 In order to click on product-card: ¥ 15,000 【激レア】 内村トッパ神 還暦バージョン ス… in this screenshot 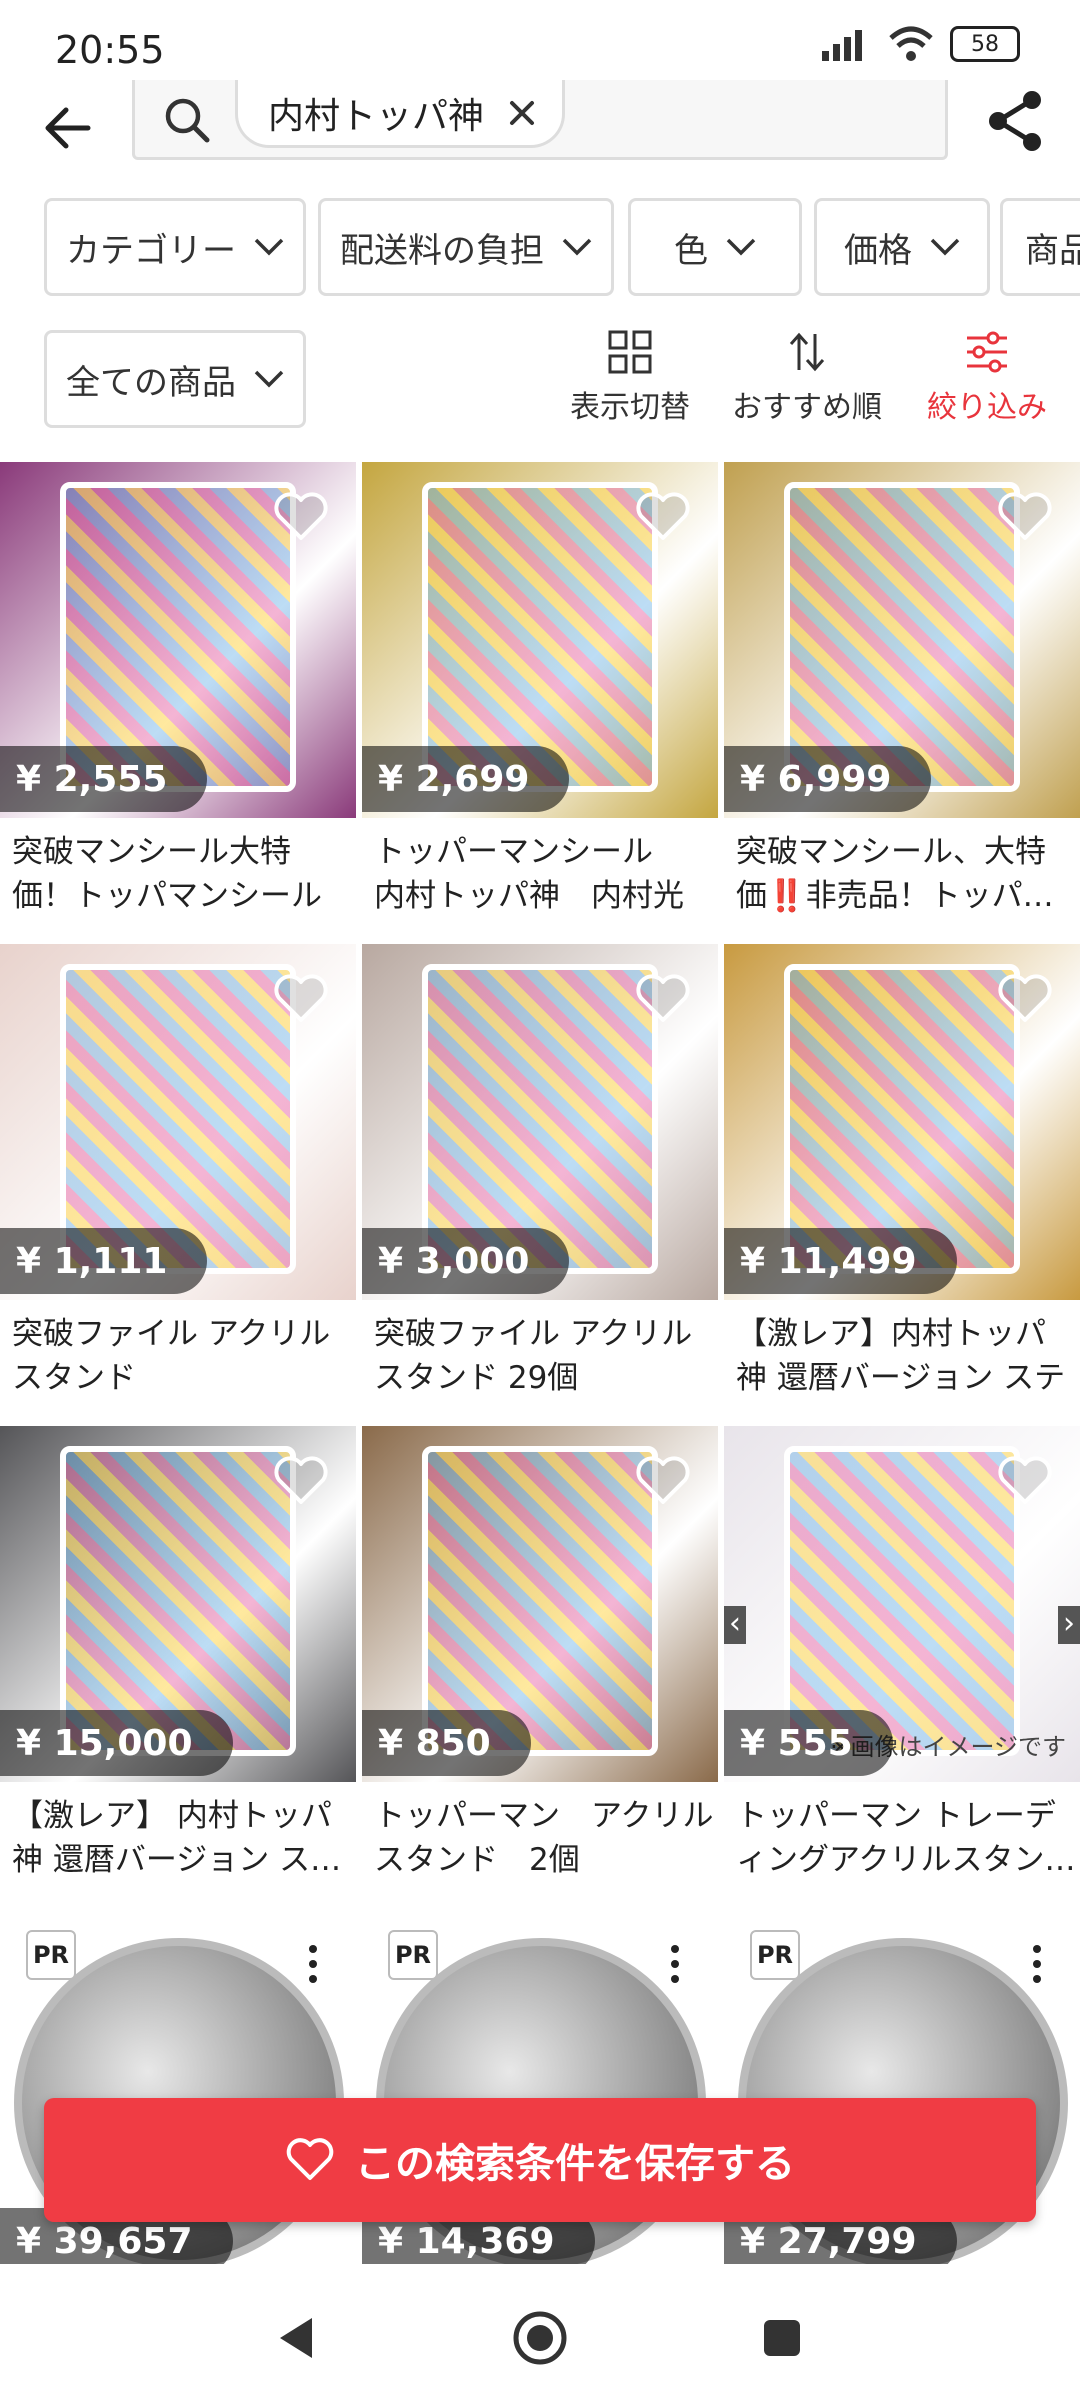, I will do `click(178, 1661)`.